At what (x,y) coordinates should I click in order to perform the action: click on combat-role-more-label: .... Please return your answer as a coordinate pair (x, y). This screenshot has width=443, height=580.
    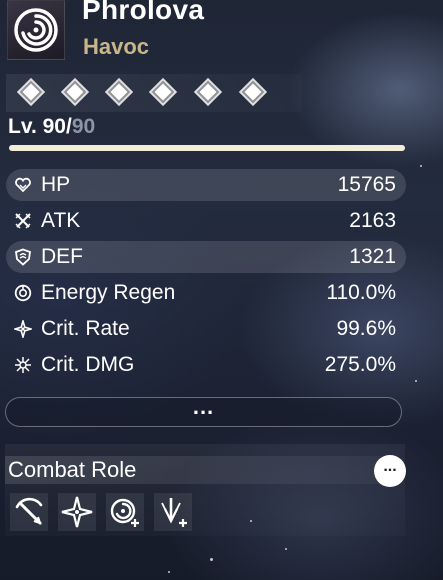
    Looking at the image, I should click on (390, 466).